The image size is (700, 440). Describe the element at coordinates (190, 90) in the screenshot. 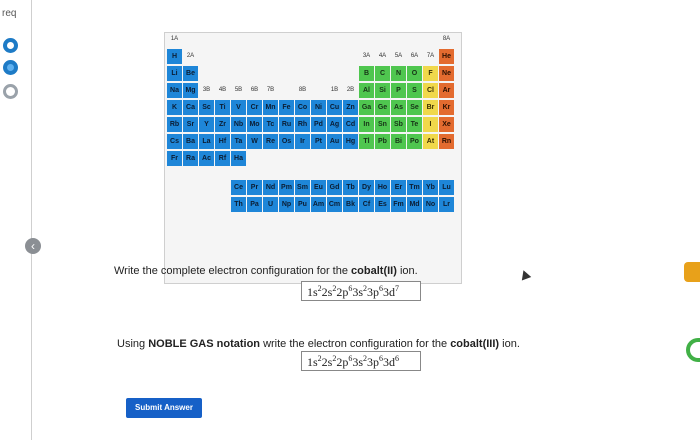

I see `element-mg: Mg` at that location.